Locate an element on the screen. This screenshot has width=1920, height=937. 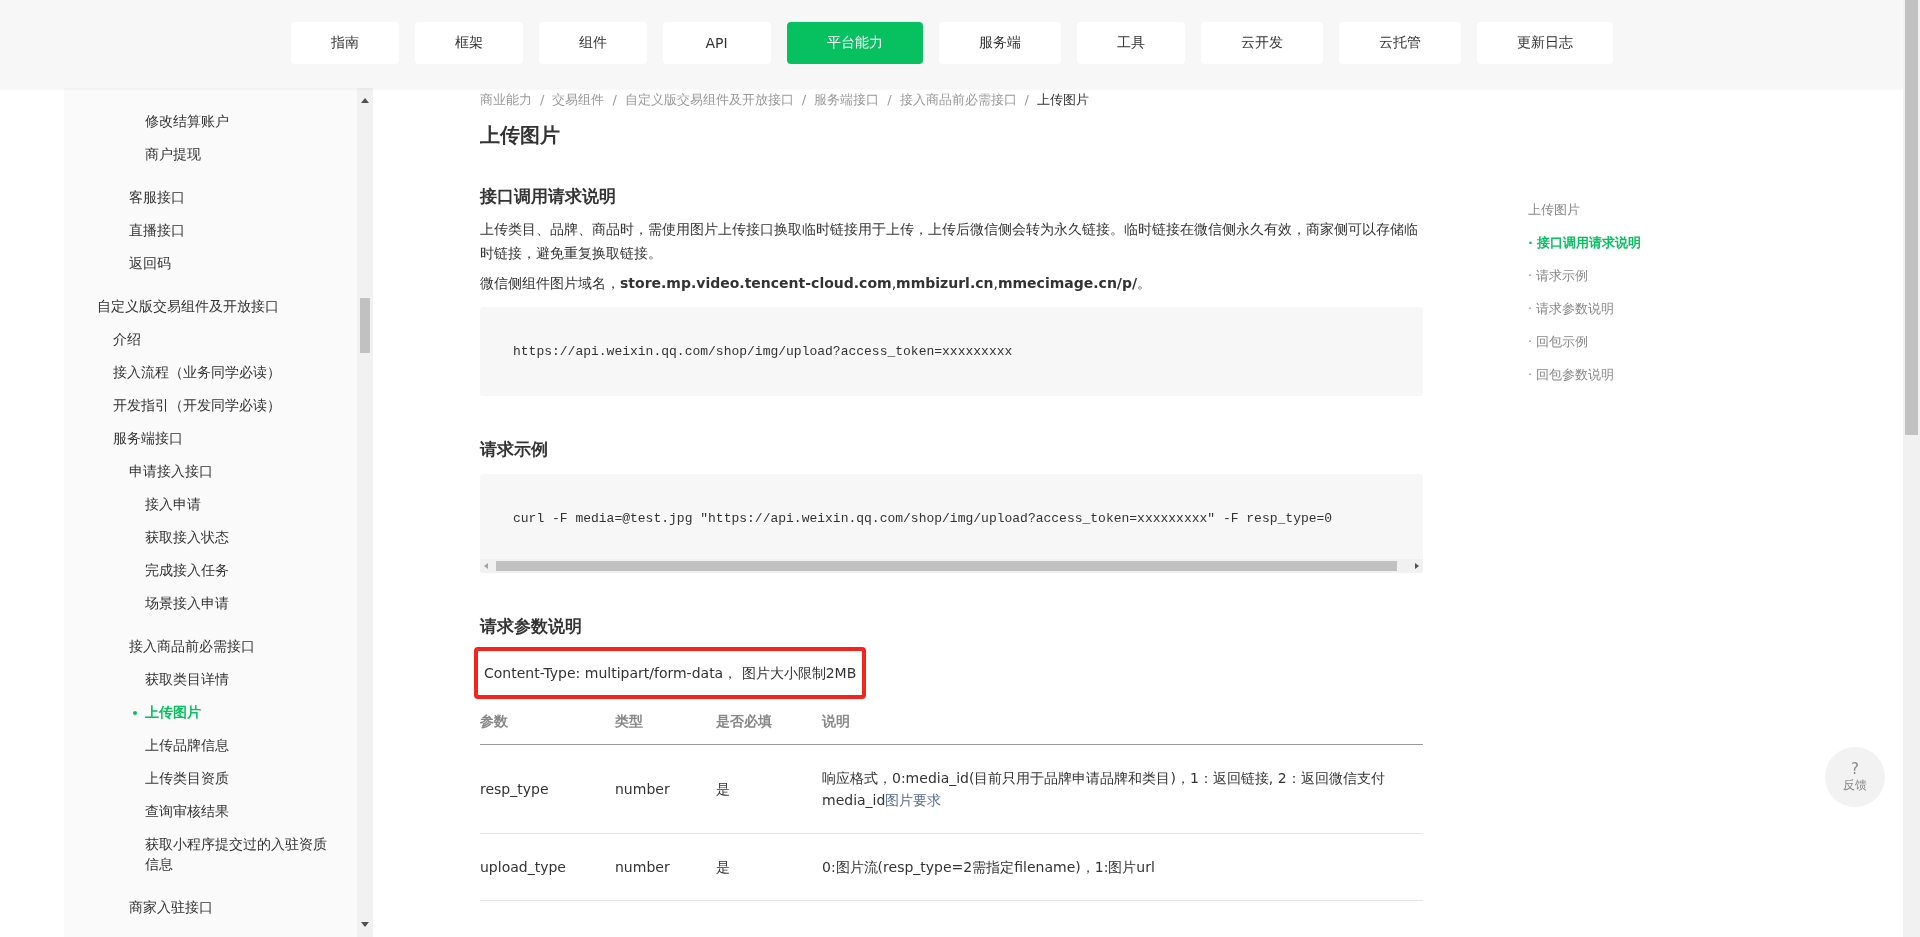
paragraph: 微信侧组件图片域名，store.mp.video.tencent-cloud.com,mmbizurl.cn,mmecimage.cn/p/。 is located at coordinates (816, 283).